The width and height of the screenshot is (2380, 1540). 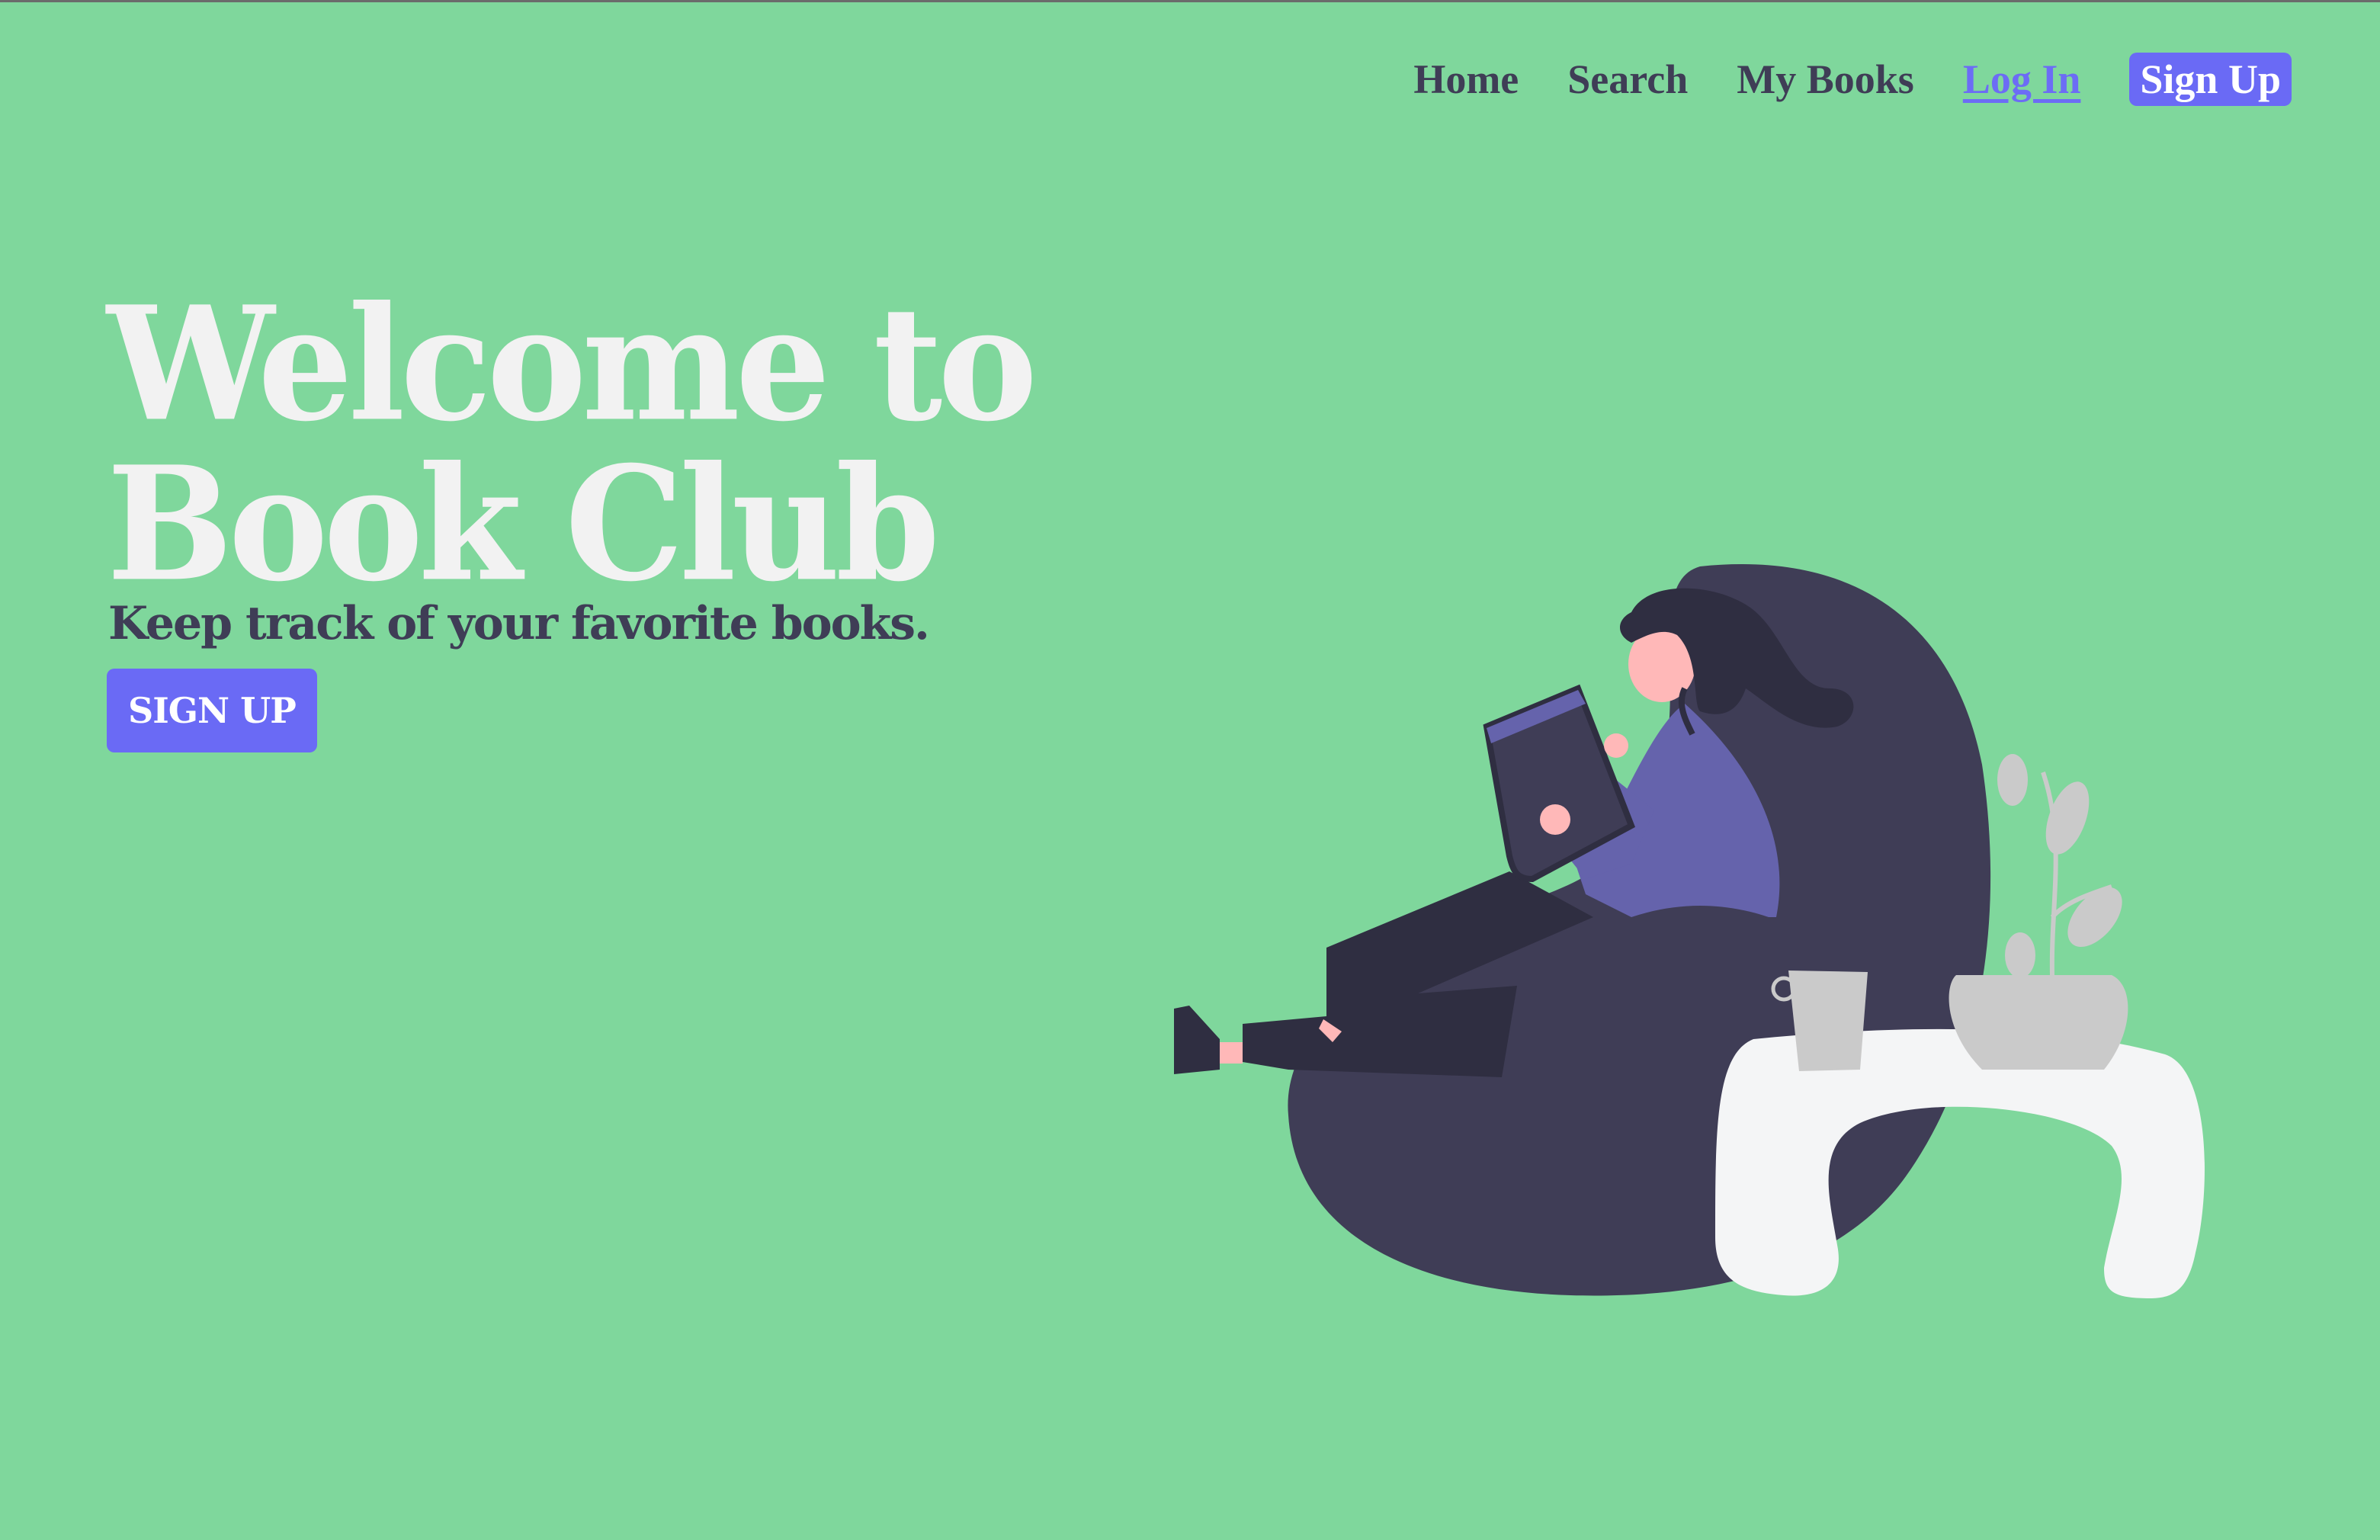 I want to click on signup-cta-button: SIGN UP, so click(x=212, y=710).